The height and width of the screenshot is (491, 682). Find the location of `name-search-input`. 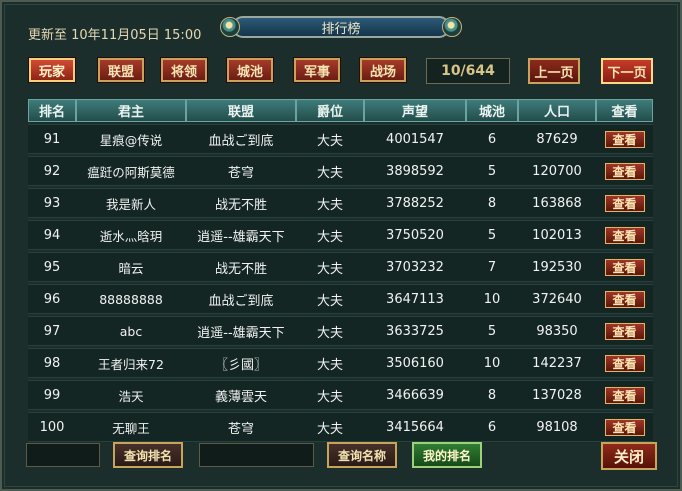

name-search-input is located at coordinates (256, 455).